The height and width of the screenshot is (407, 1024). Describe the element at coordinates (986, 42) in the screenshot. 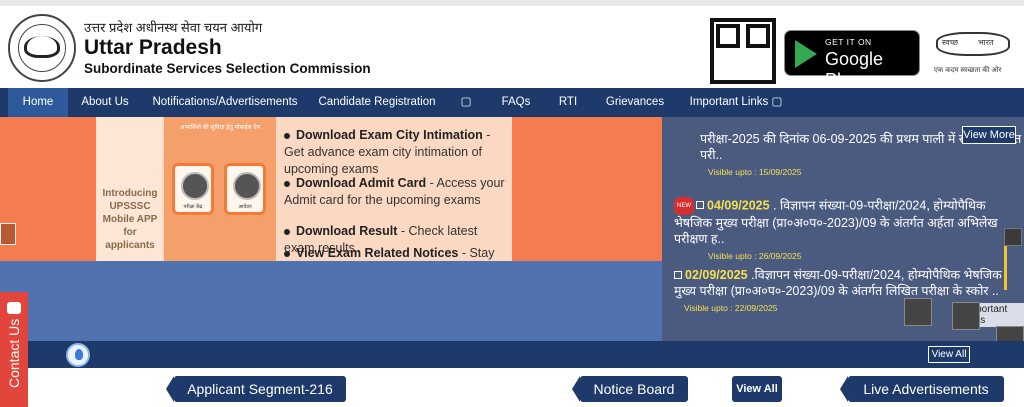

I see `swachh-right-text: भारत` at that location.